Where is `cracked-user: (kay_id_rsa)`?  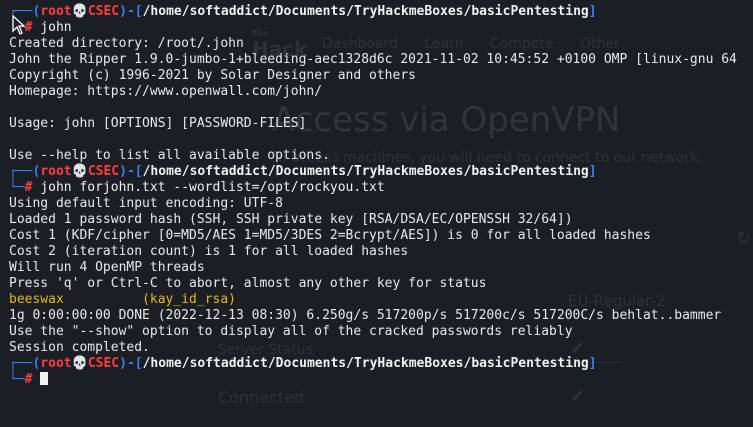
cracked-user: (kay_id_rsa) is located at coordinates (189, 299).